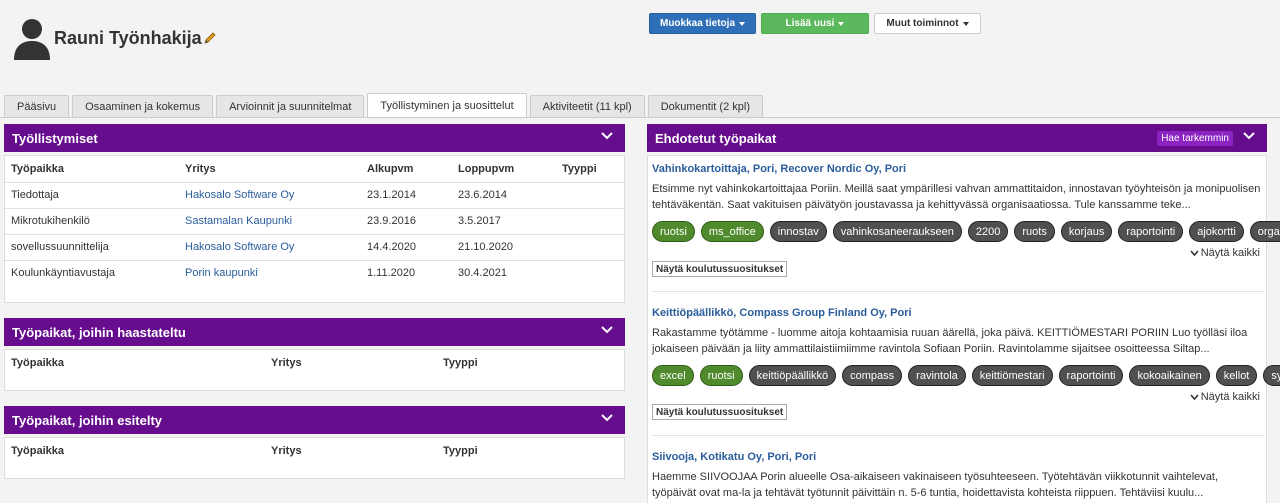 This screenshot has height=503, width=1280. What do you see at coordinates (1086, 231) in the screenshot?
I see `skill-tag: korjaus` at bounding box center [1086, 231].